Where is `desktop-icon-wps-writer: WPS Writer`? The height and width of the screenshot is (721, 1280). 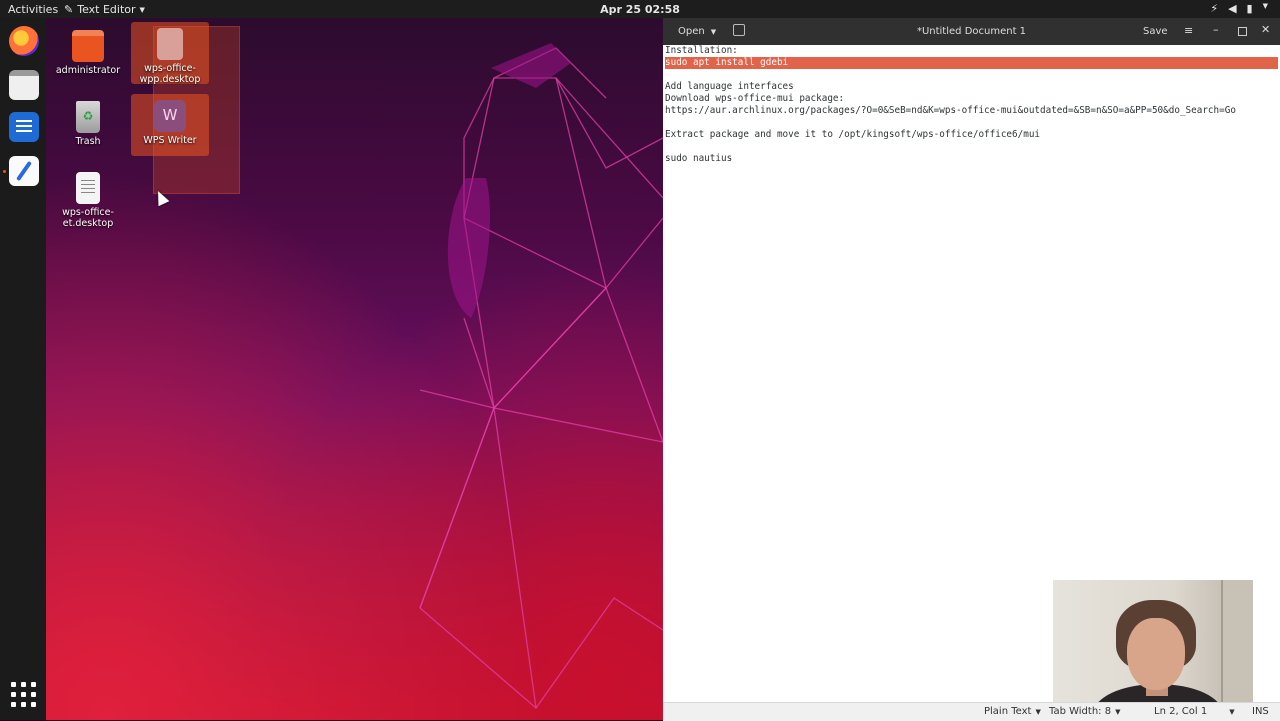
desktop-icon-wps-writer: WPS Writer is located at coordinates (170, 125).